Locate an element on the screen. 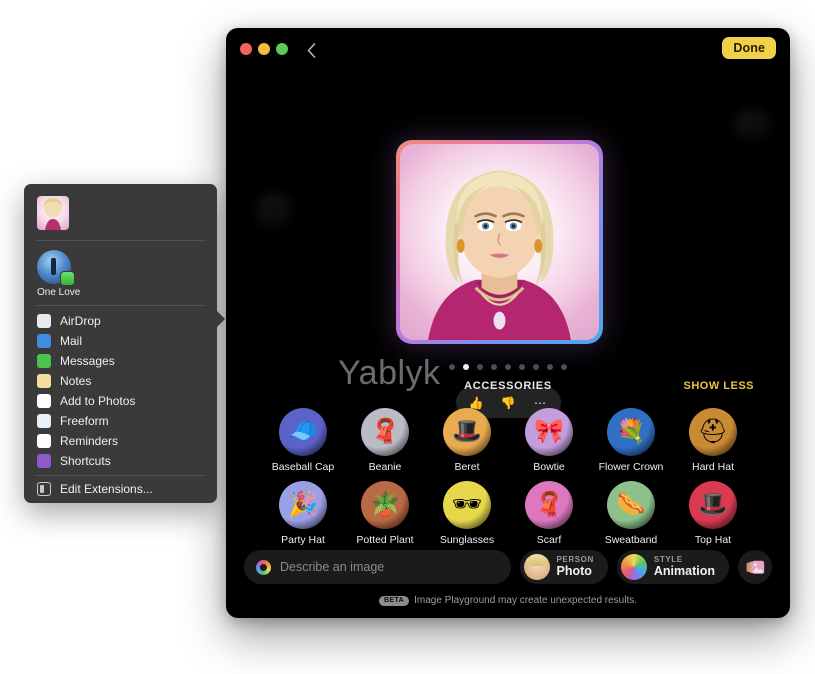 This screenshot has width=815, height=674. accessory-beanie: 🧣 Beanie is located at coordinates (385, 440).